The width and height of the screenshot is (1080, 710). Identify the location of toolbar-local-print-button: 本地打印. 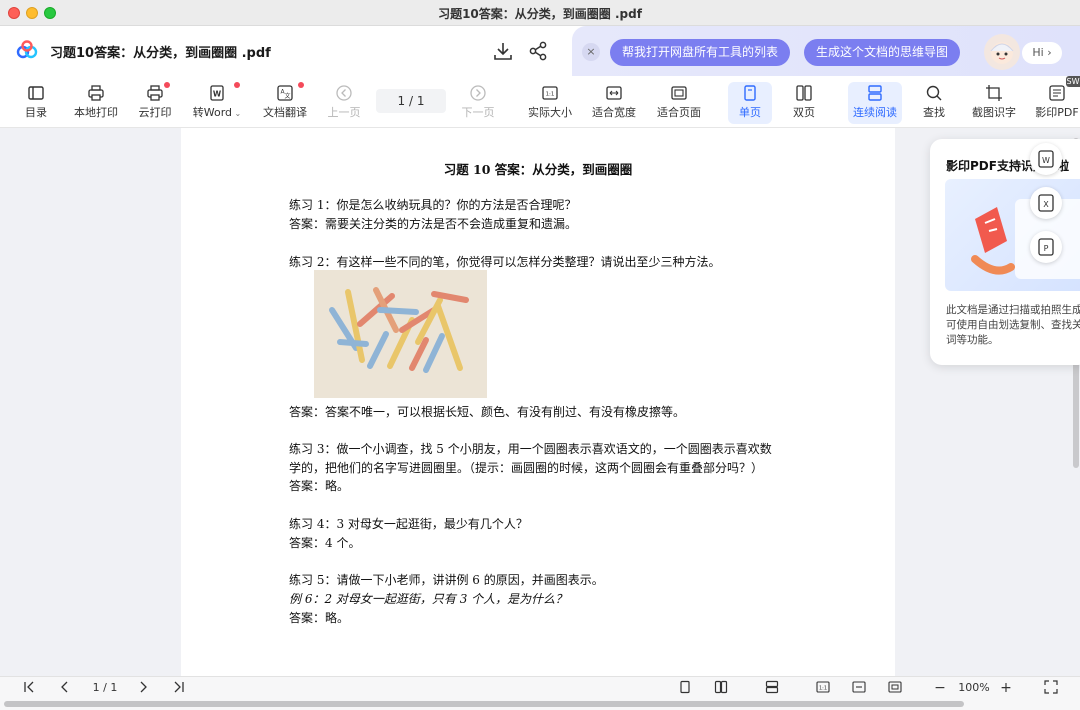
(96, 103).